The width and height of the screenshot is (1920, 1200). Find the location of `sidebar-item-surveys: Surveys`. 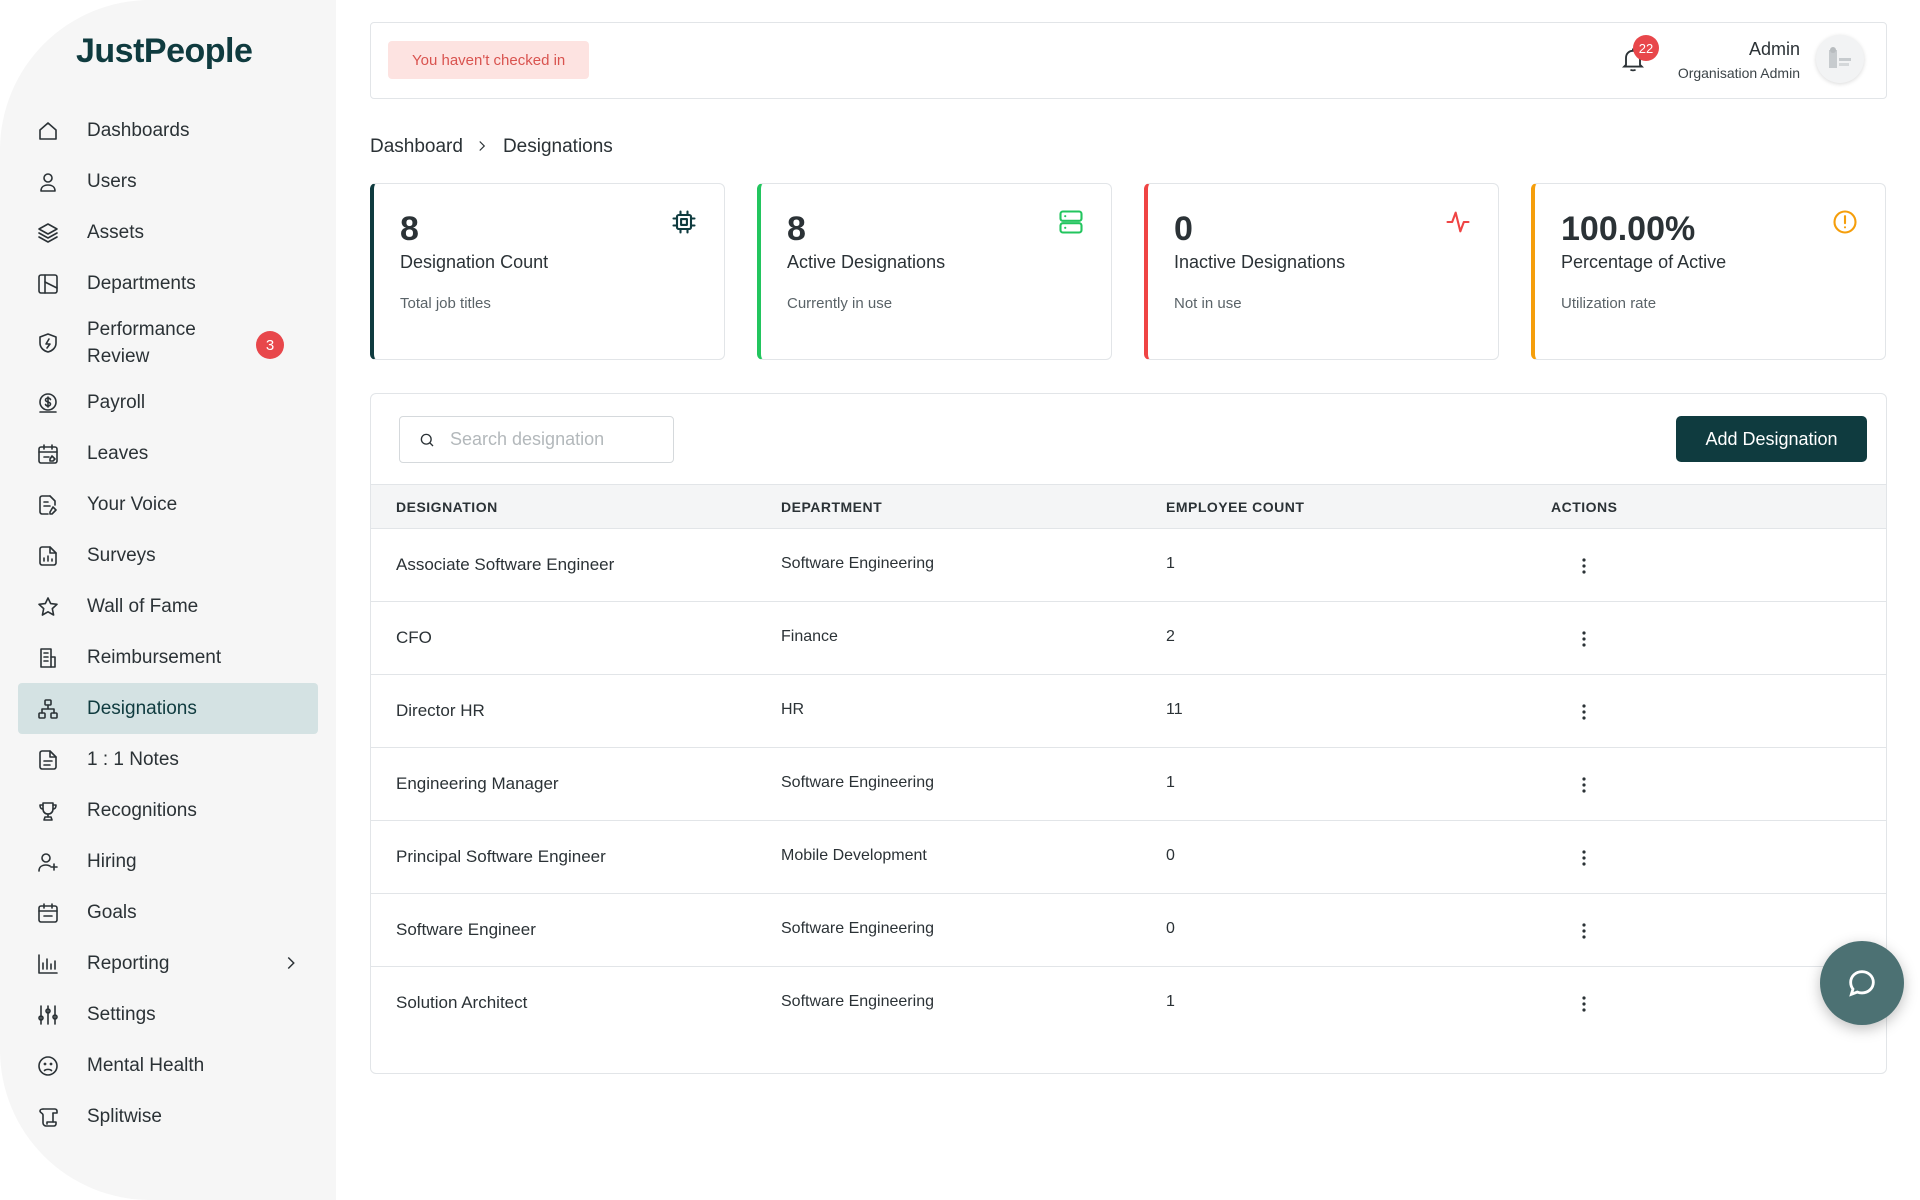

sidebar-item-surveys: Surveys is located at coordinates (168, 555).